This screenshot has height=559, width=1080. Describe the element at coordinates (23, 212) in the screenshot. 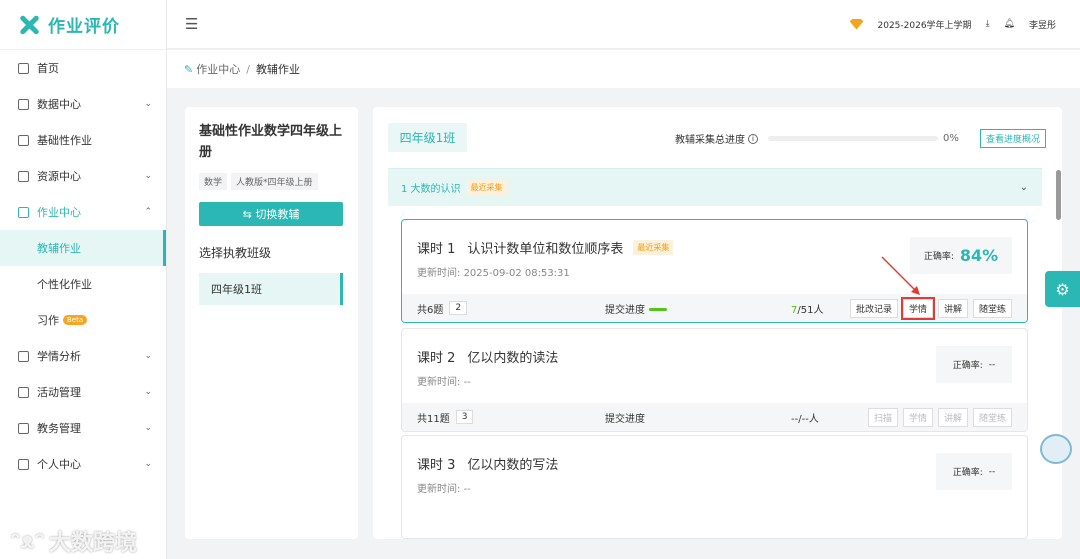

I see `edit-icon` at that location.